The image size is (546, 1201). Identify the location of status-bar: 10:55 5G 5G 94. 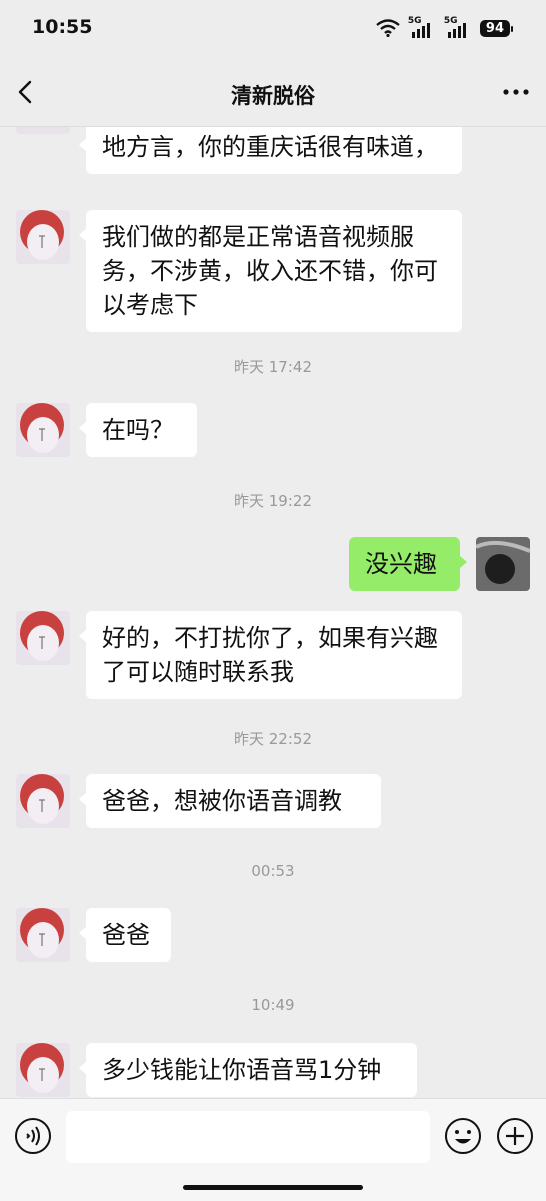
(273, 30).